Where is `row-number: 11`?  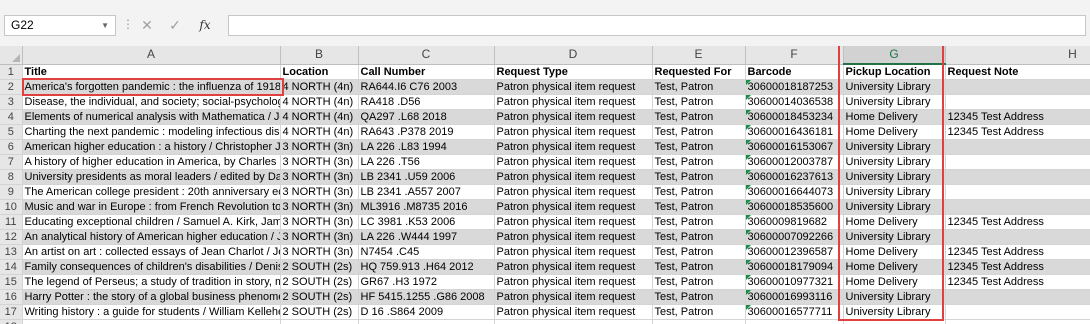 row-number: 11 is located at coordinates (11, 222).